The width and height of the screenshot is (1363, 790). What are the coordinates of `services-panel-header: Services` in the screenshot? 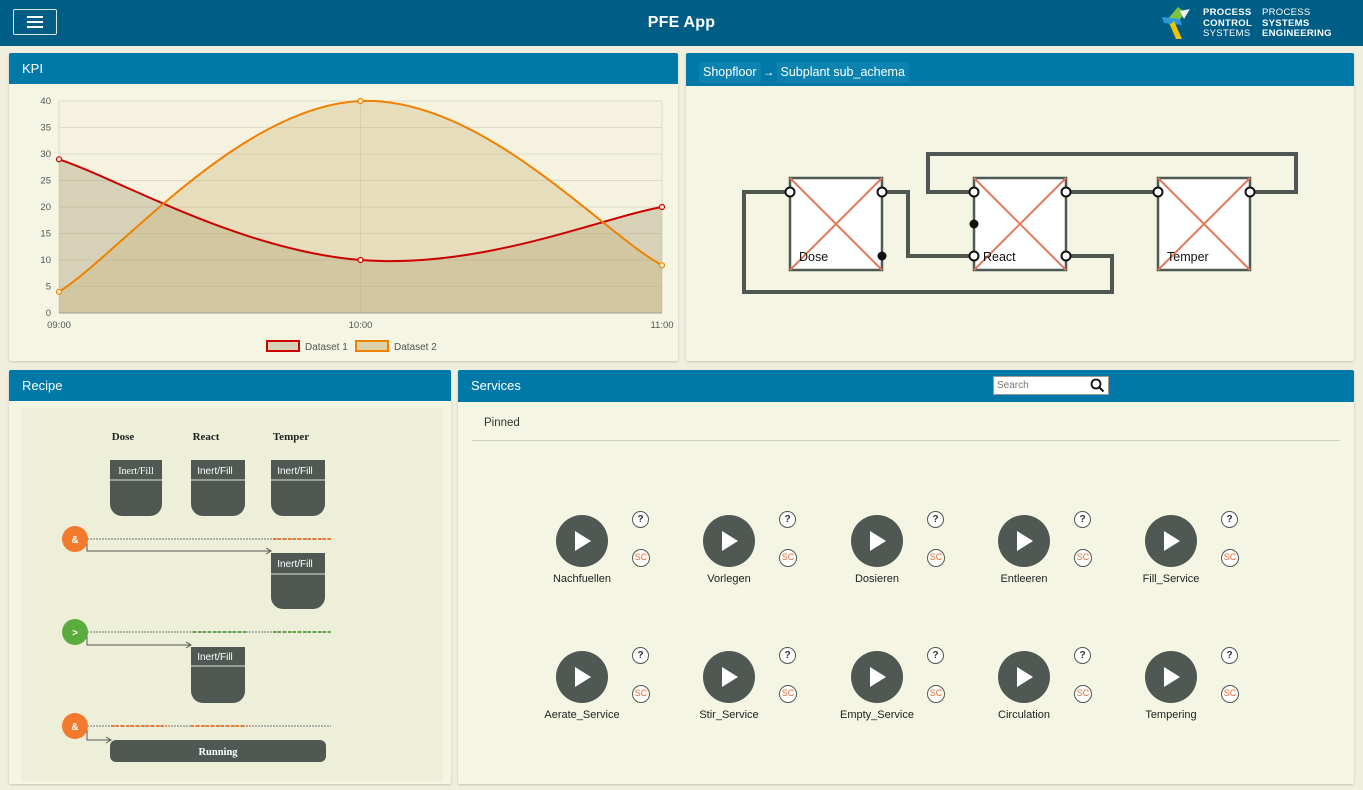 It's located at (906, 386).